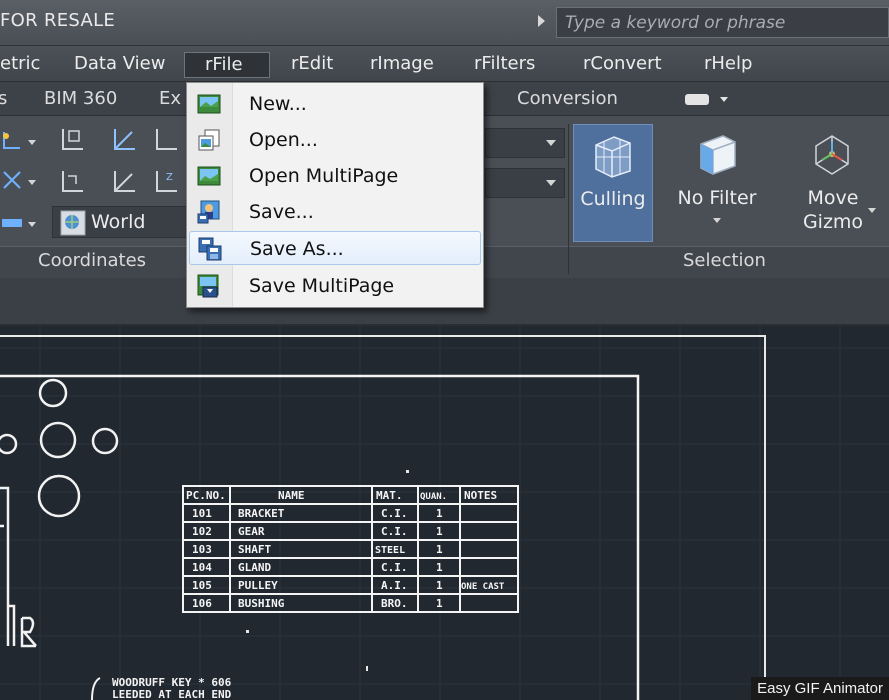 This screenshot has height=700, width=889. I want to click on menu-item-save-multipage: Save MultiPage, so click(335, 286).